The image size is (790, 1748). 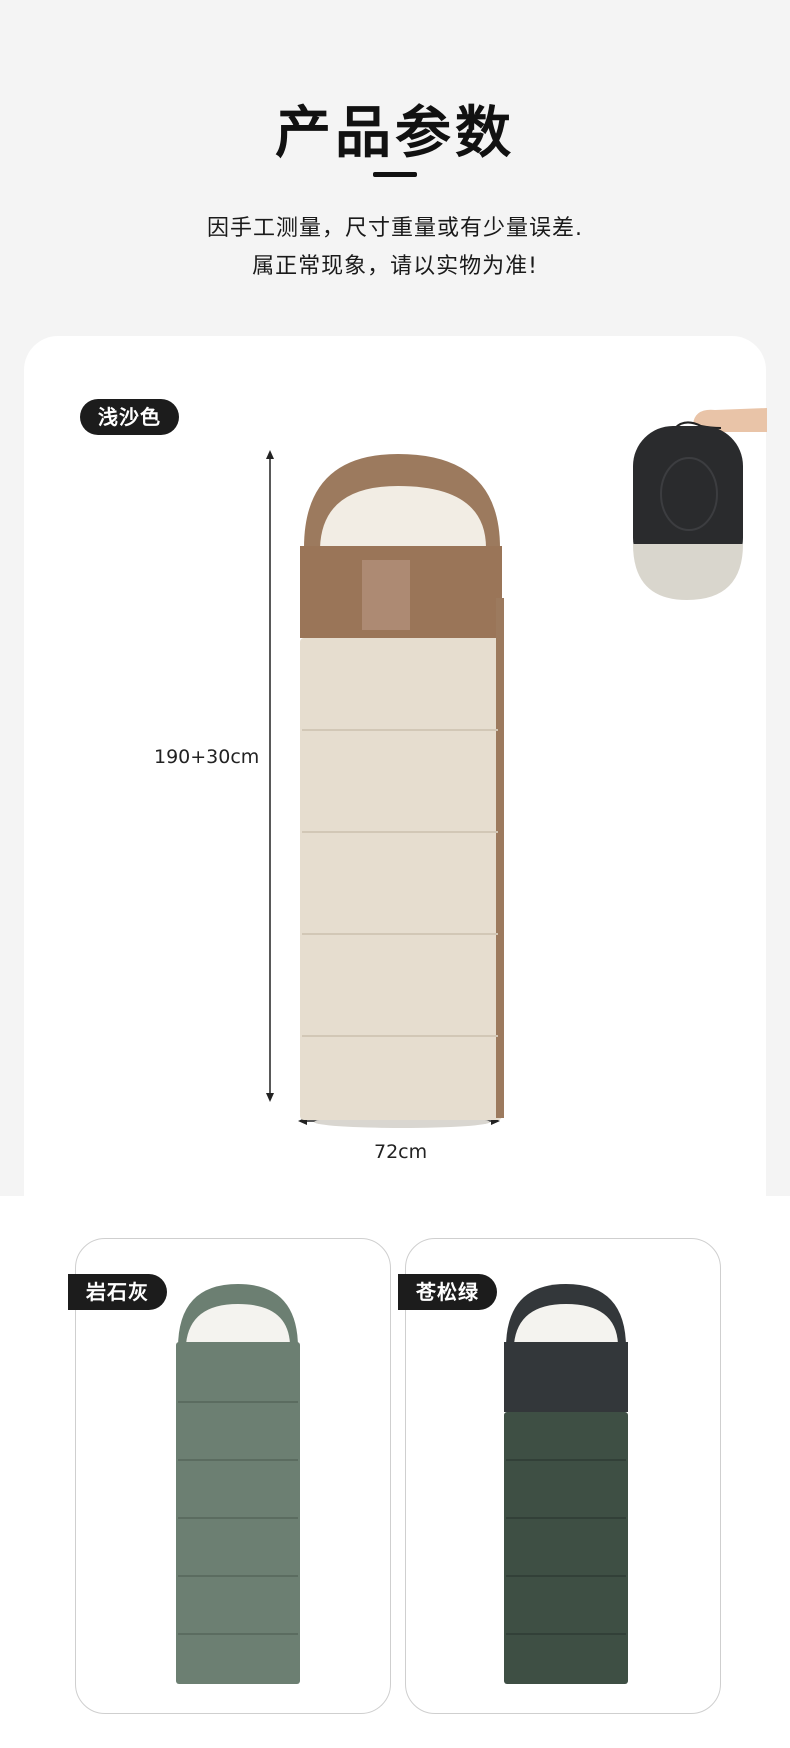 I want to click on rock-grey-sleeping-bag-image, so click(x=238, y=1484).